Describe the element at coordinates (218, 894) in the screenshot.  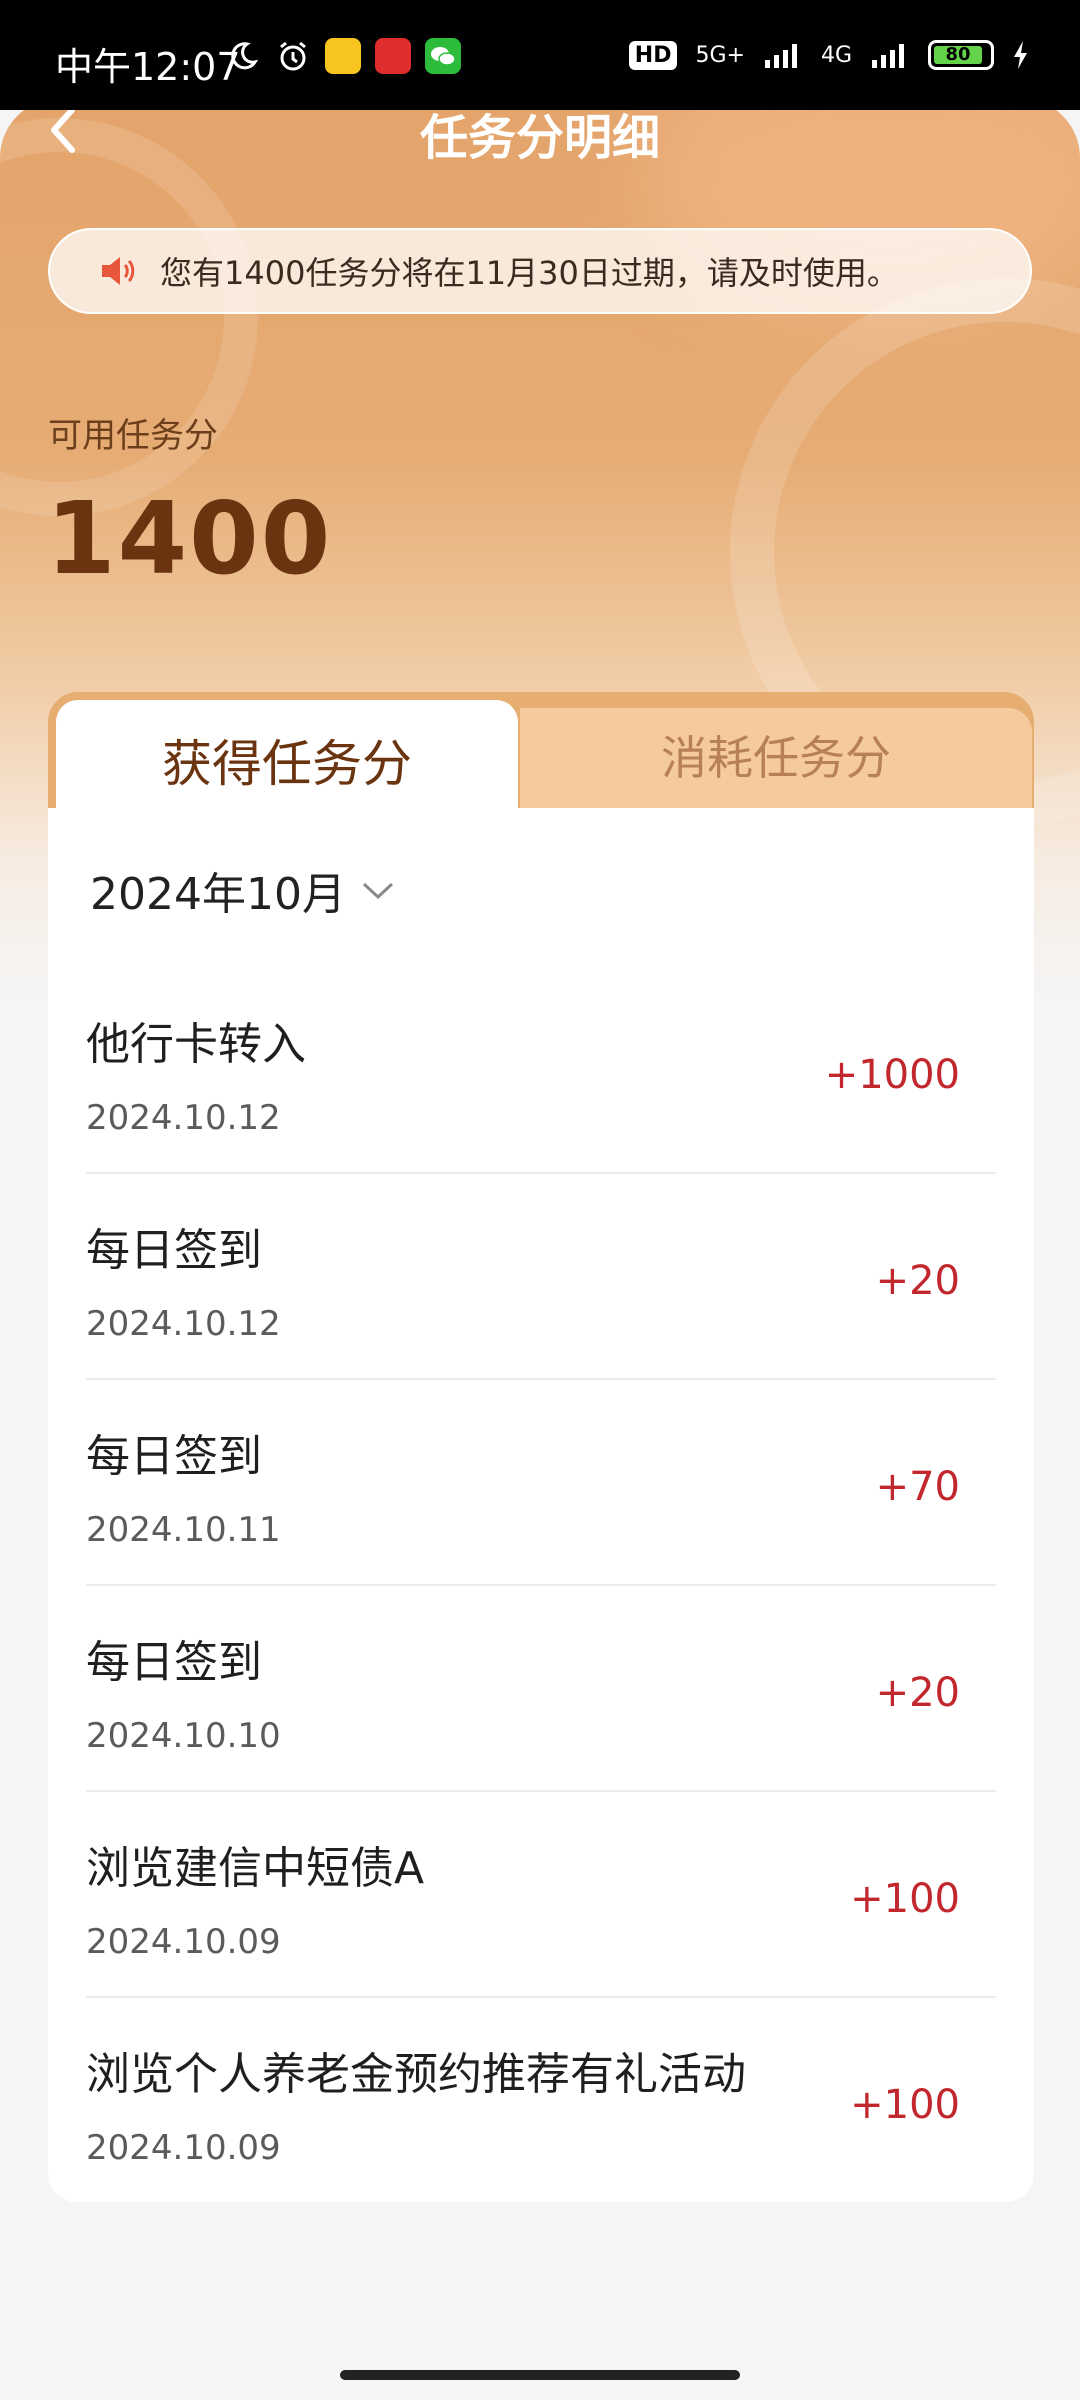
I see `month-selector-label: 2024年10月` at that location.